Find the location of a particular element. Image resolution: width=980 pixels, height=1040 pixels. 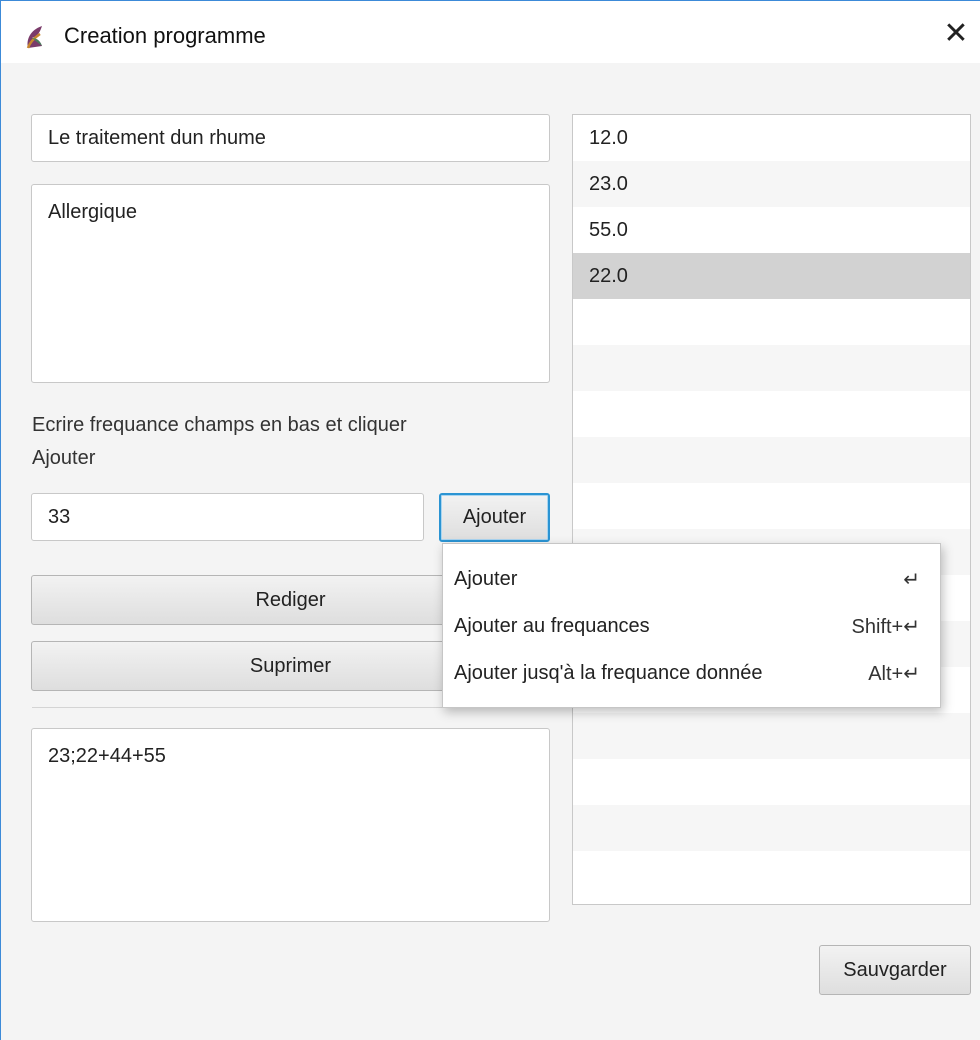

menu-item-label: Ajouter au frequances is located at coordinates (552, 626).